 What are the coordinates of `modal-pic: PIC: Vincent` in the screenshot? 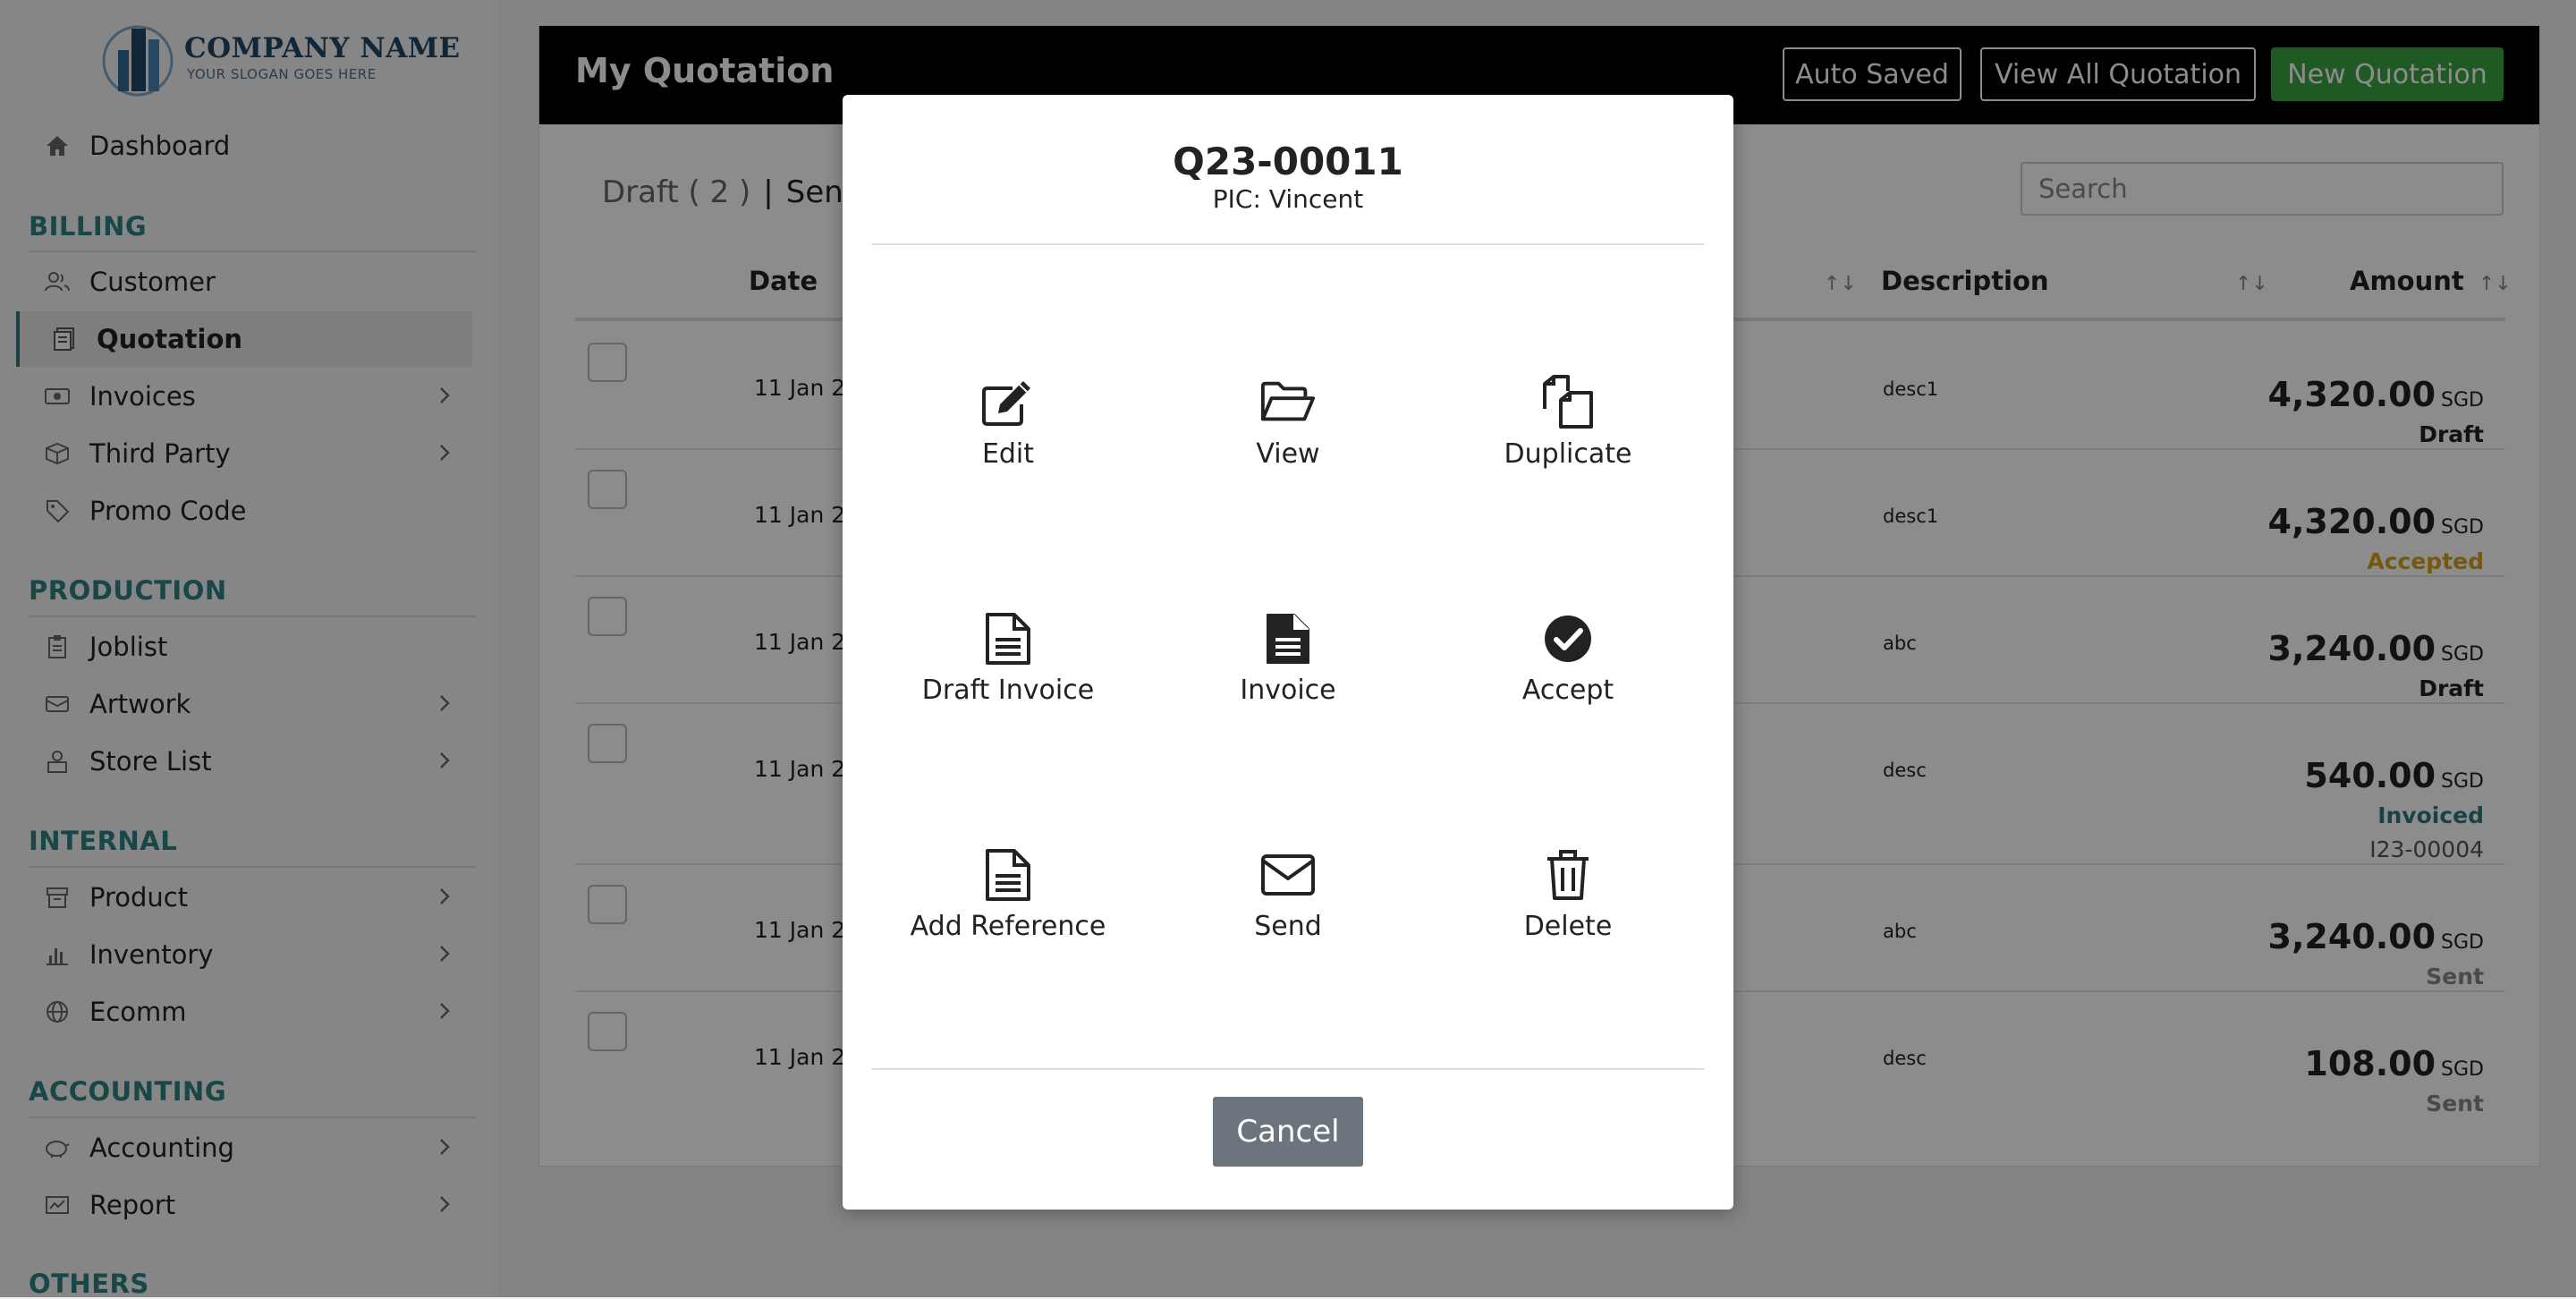 It's located at (1288, 199).